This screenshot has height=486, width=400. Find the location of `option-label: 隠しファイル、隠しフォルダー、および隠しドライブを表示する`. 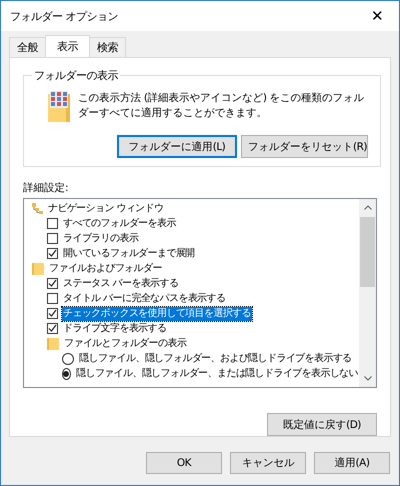

option-label: 隠しファイル、隠しフォルダー、および隠しドライブを表示する is located at coordinates (215, 359).